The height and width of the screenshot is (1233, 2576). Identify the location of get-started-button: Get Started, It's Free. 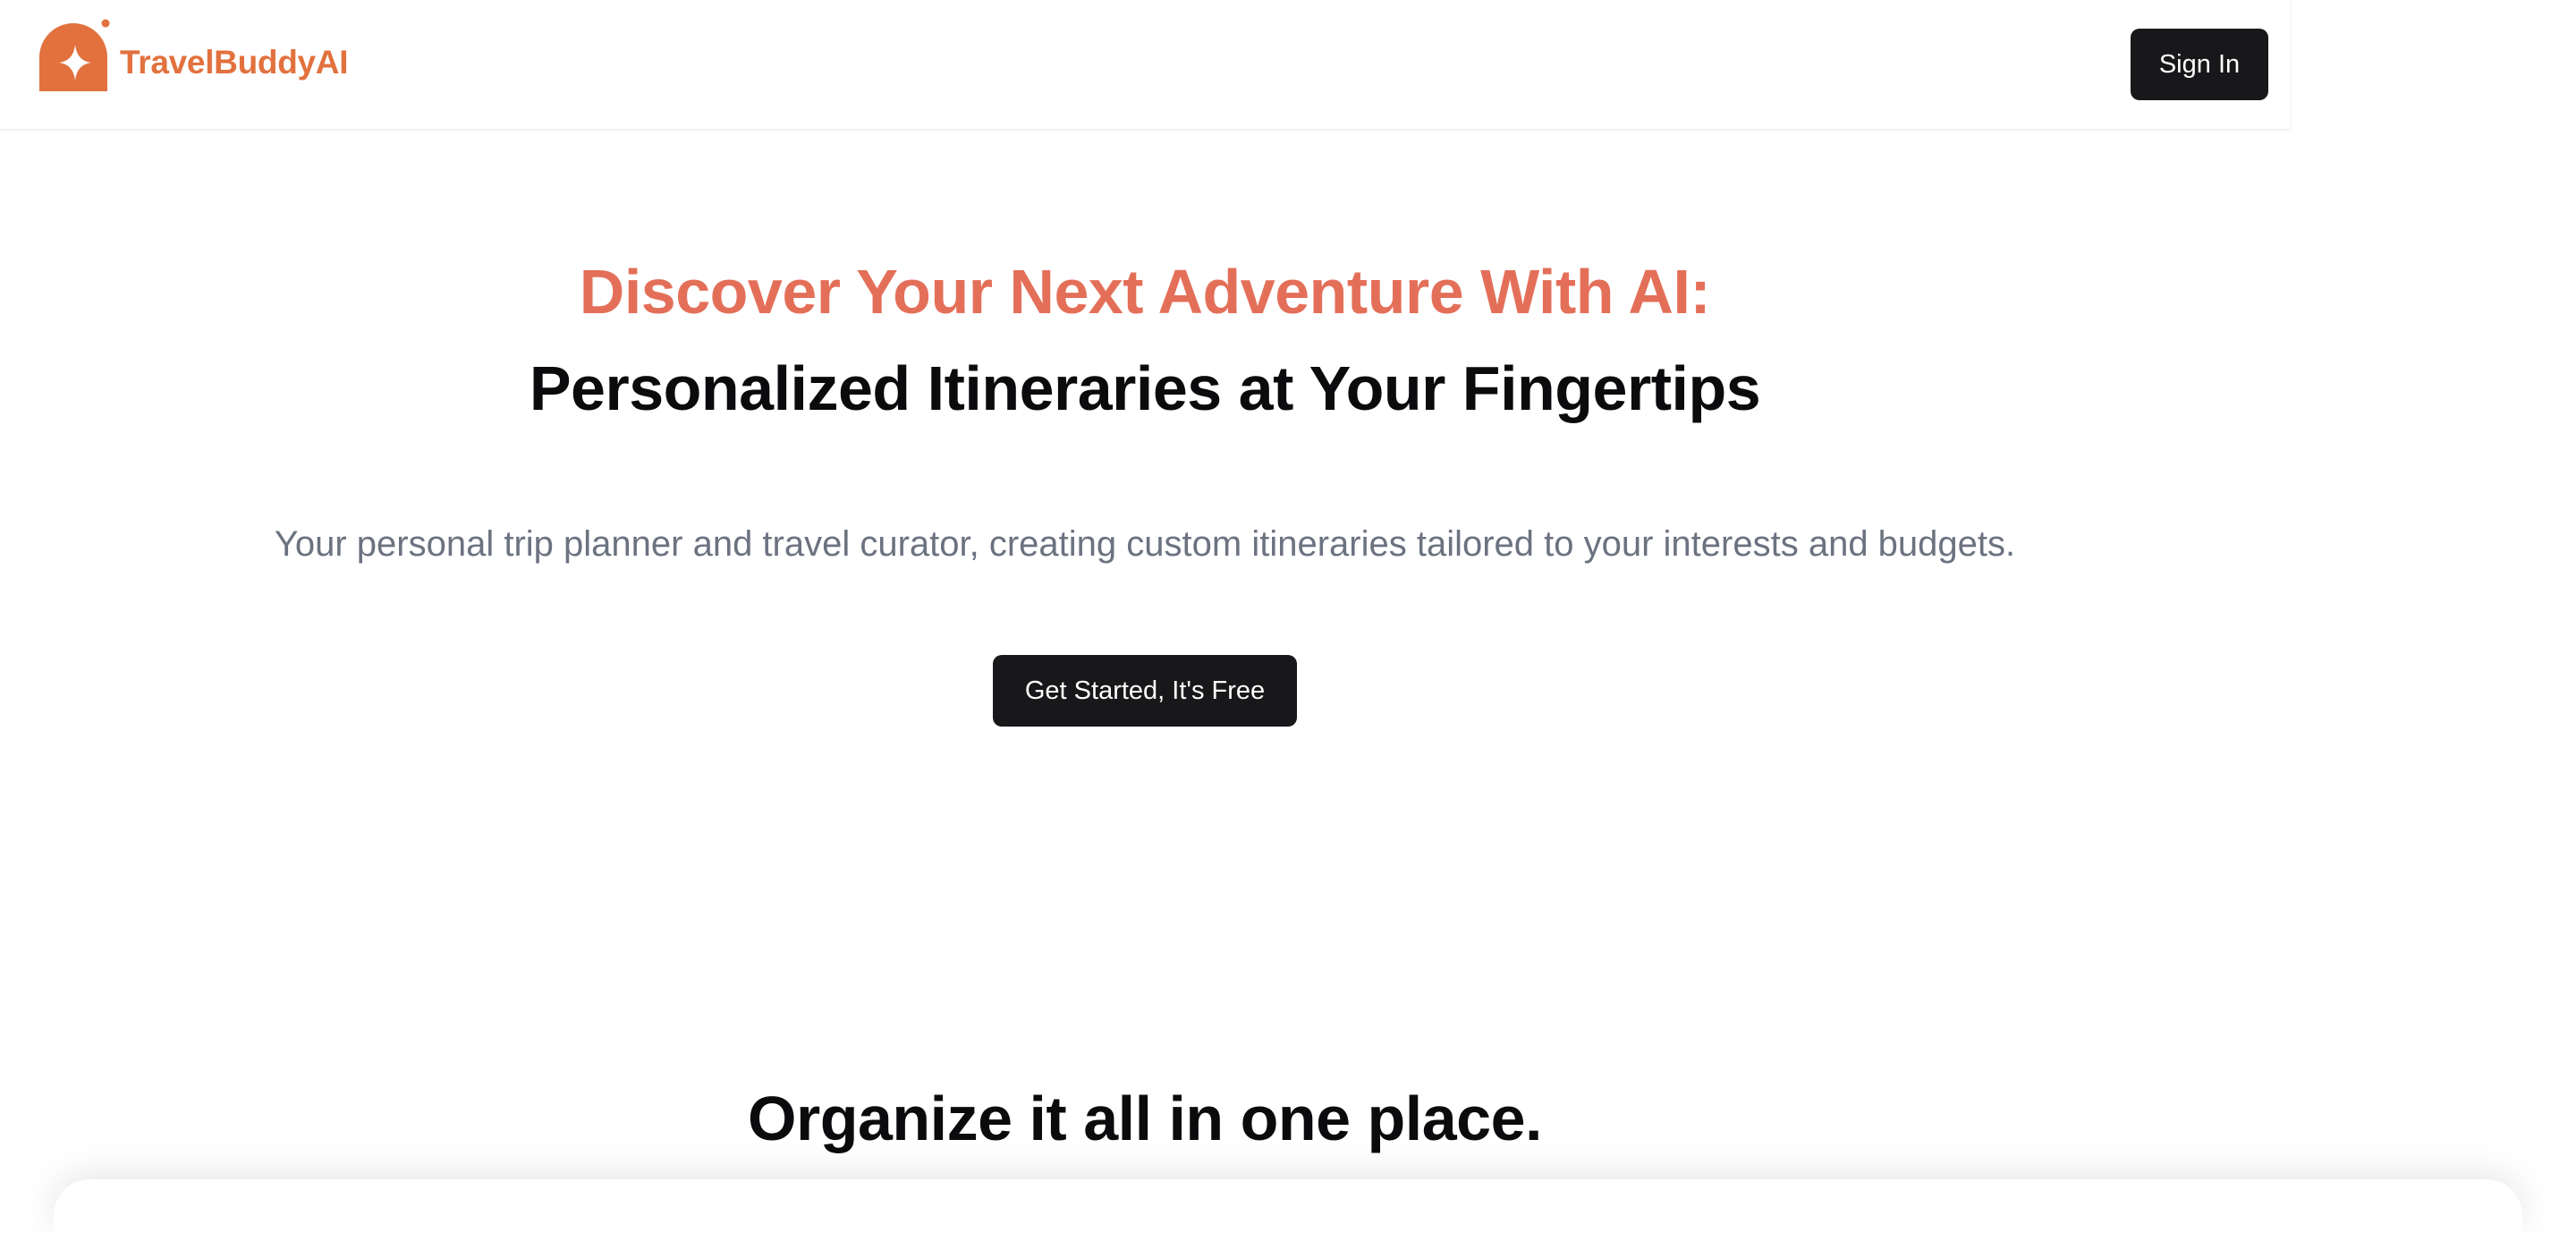
(1145, 691).